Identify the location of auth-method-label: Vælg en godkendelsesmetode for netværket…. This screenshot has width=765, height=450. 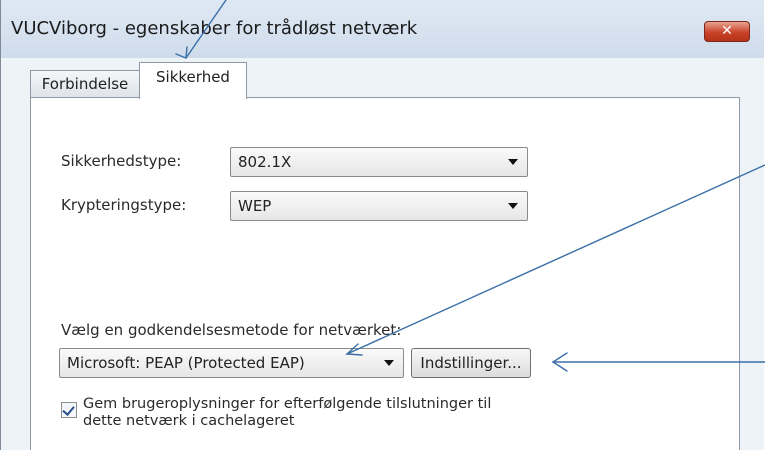
(231, 330).